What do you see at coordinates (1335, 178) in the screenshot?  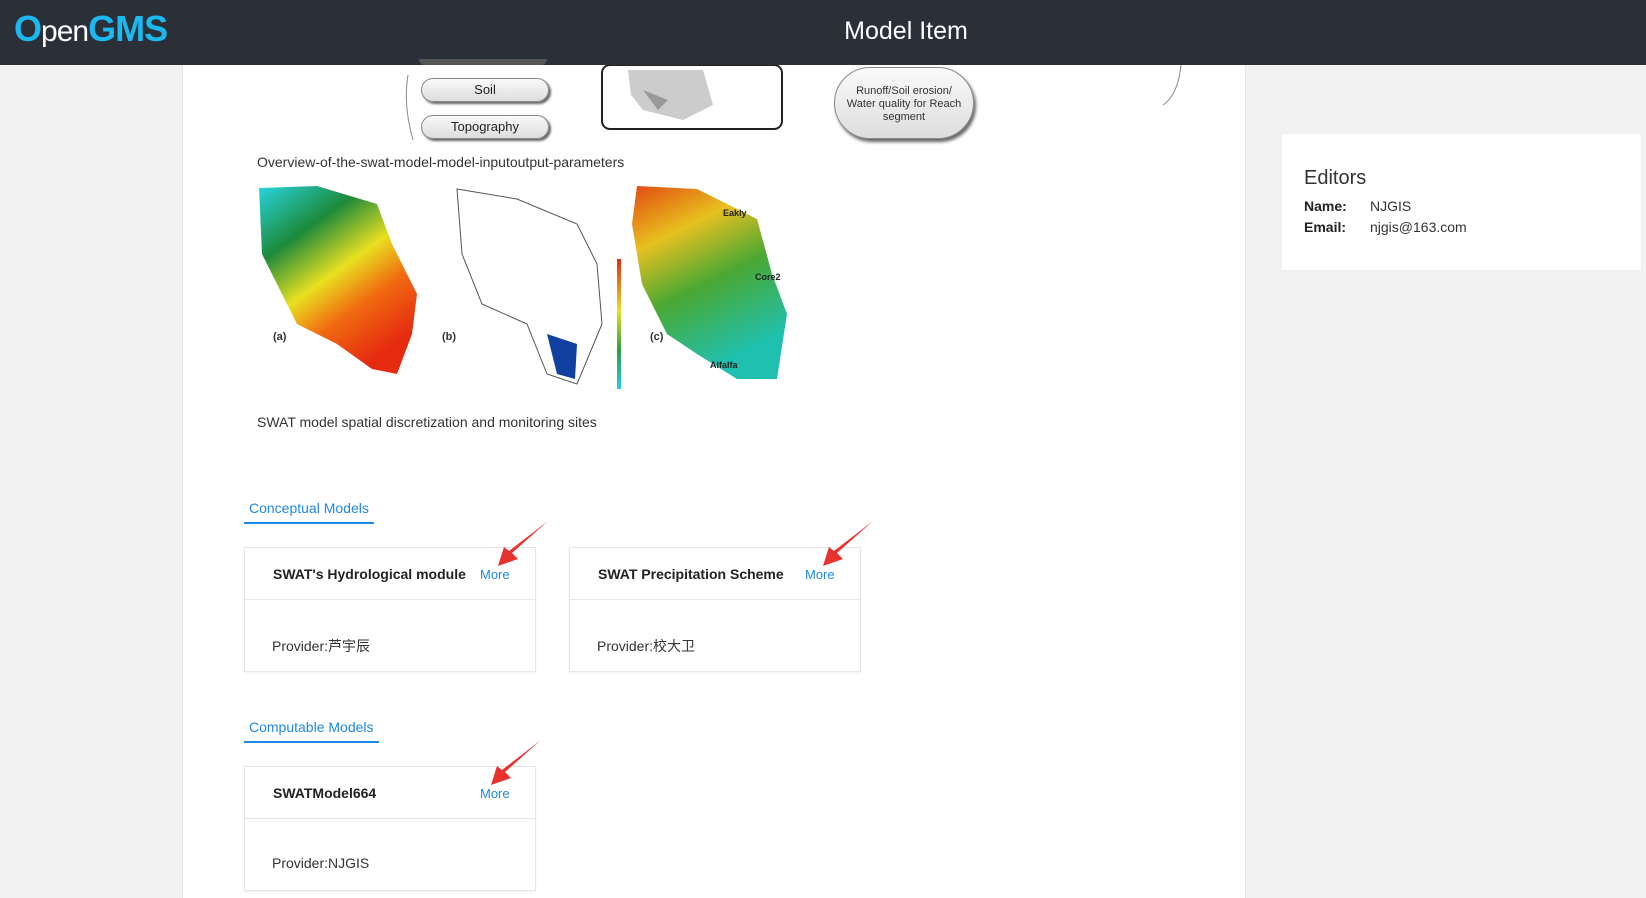 I see `editors-title: Editors` at bounding box center [1335, 178].